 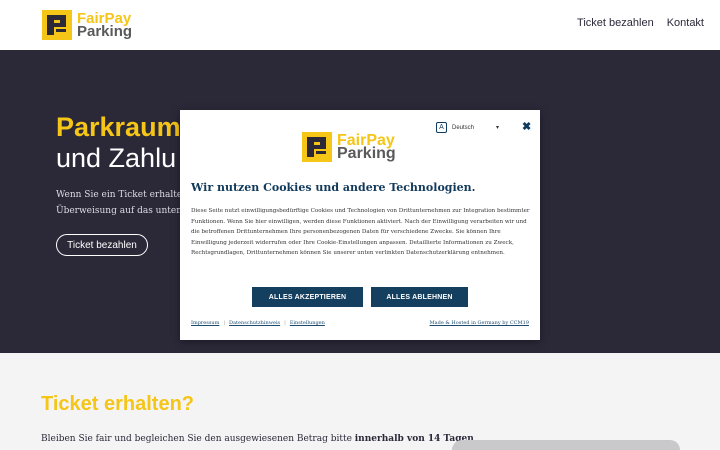 I want to click on site-header: FairPay Parking Ticket bezahlen Kontakt, so click(x=360, y=25).